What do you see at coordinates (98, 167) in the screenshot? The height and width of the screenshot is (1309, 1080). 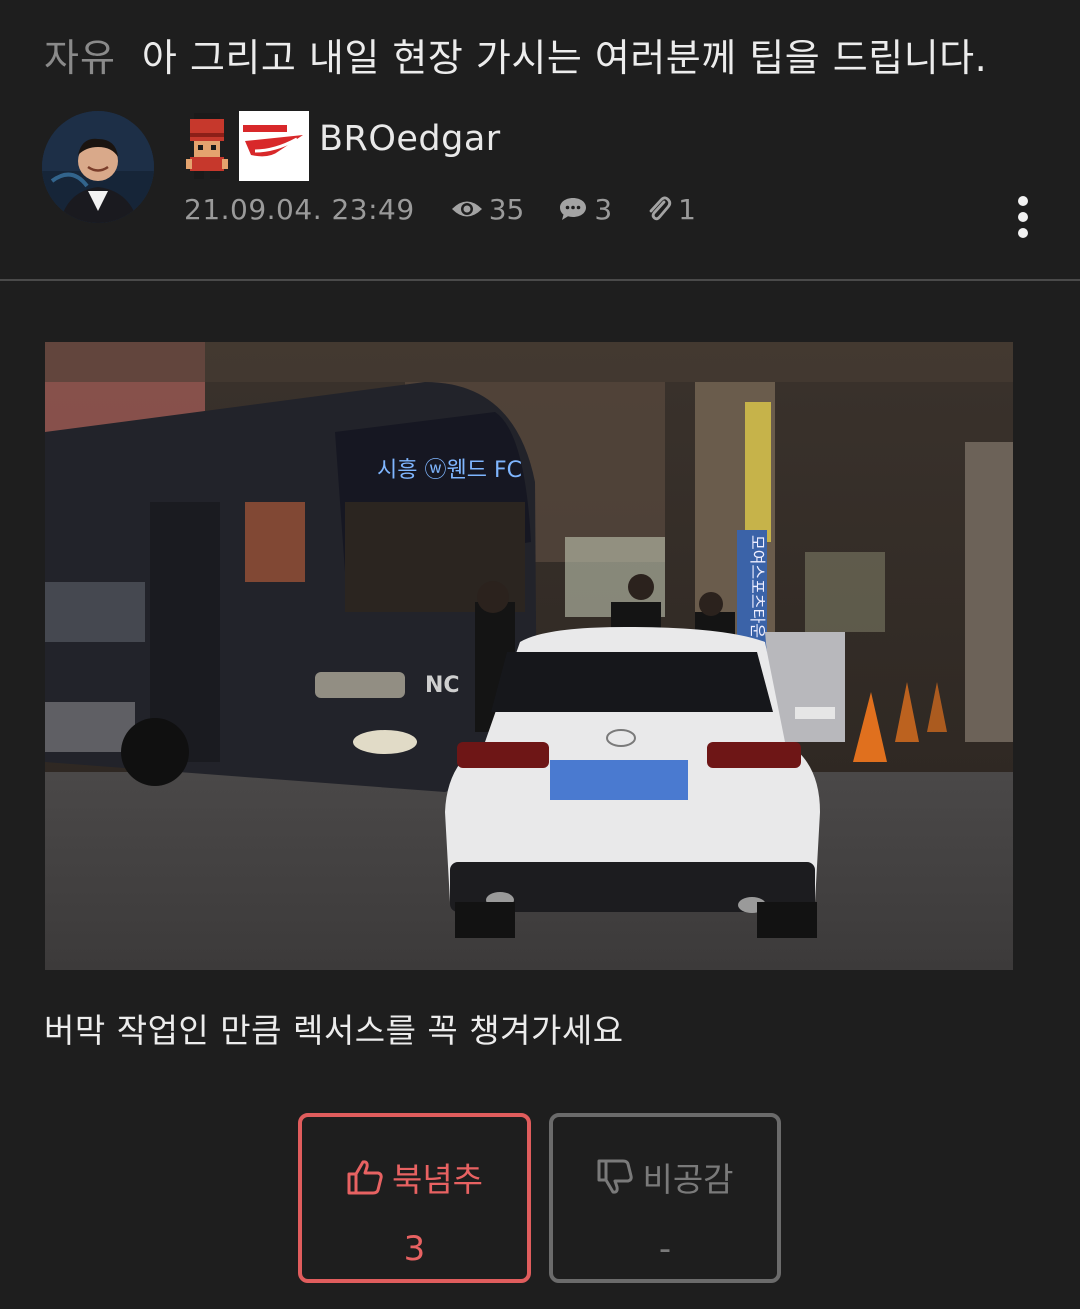 I see `author-avatar` at bounding box center [98, 167].